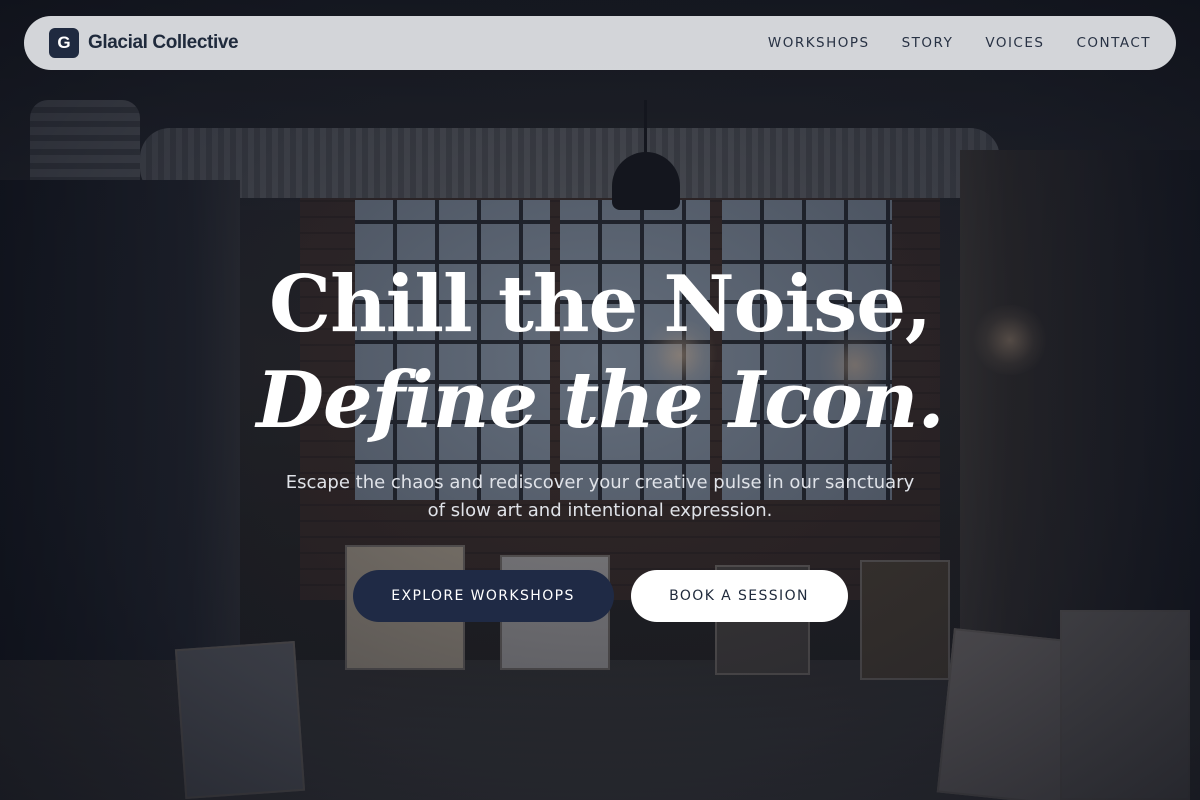  I want to click on nav-link-workshops: WORKSHOPS, so click(819, 43).